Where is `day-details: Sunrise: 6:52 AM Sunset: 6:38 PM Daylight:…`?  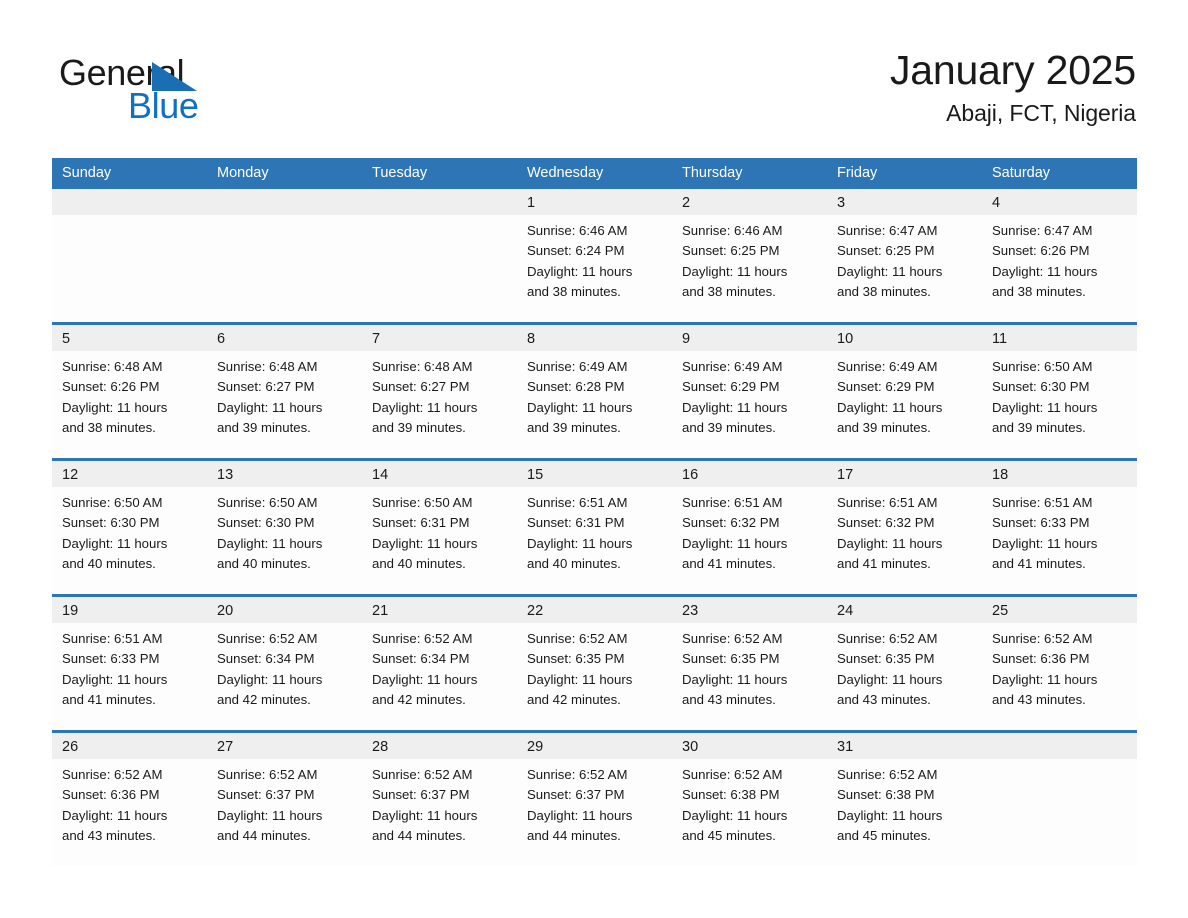
day-details: Sunrise: 6:52 AM Sunset: 6:38 PM Daylight:… is located at coordinates (904, 802).